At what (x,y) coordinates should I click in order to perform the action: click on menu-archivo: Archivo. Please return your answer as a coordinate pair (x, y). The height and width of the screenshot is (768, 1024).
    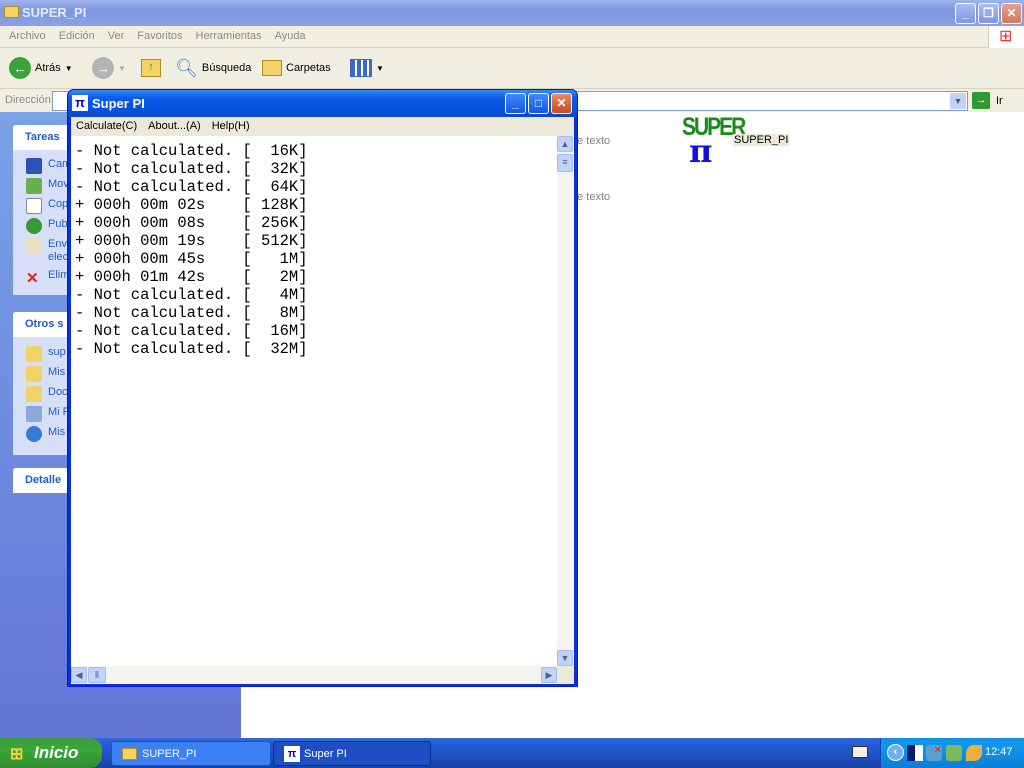
    Looking at the image, I should click on (27, 36).